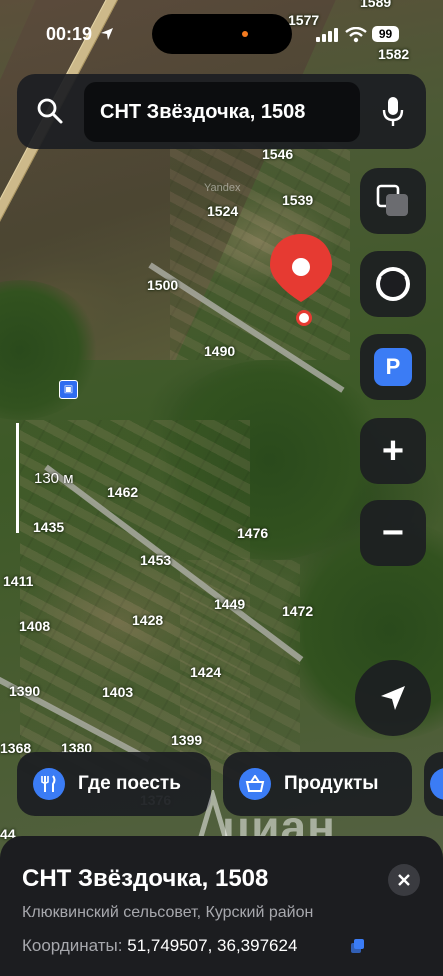  I want to click on house-number: 1462, so click(123, 492).